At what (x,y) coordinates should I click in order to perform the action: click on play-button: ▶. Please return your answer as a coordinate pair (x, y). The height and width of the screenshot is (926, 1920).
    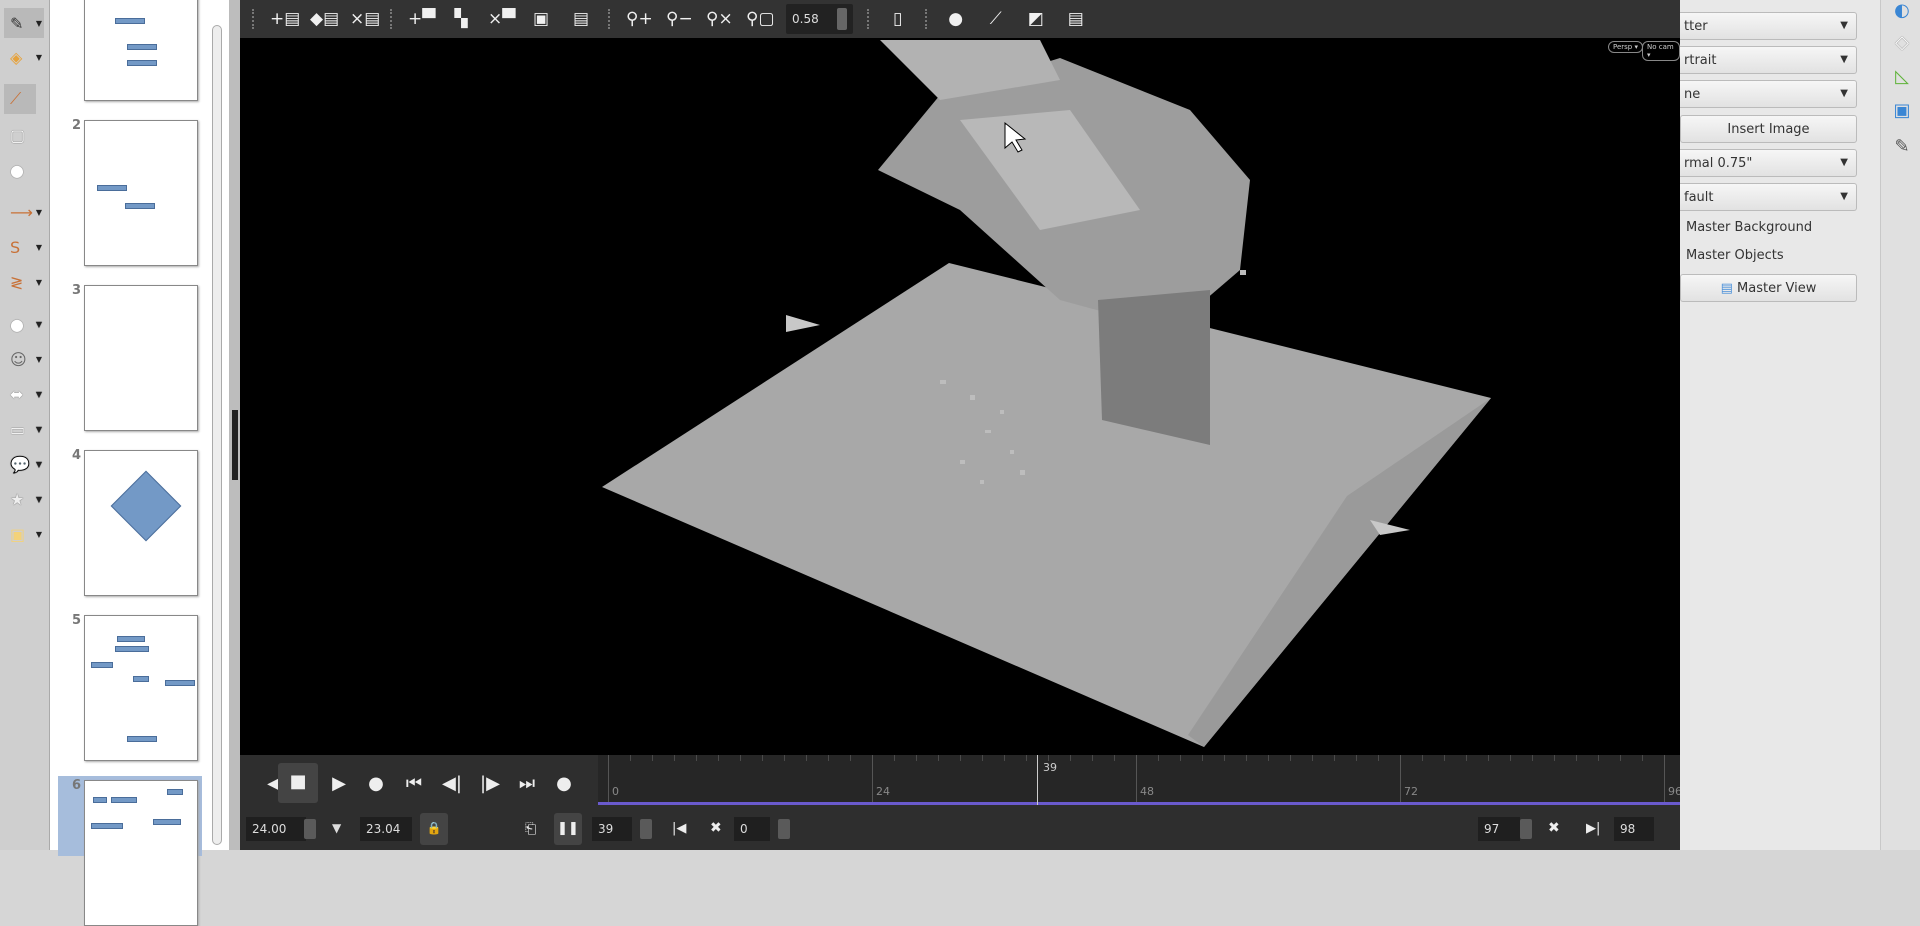
    Looking at the image, I should click on (339, 783).